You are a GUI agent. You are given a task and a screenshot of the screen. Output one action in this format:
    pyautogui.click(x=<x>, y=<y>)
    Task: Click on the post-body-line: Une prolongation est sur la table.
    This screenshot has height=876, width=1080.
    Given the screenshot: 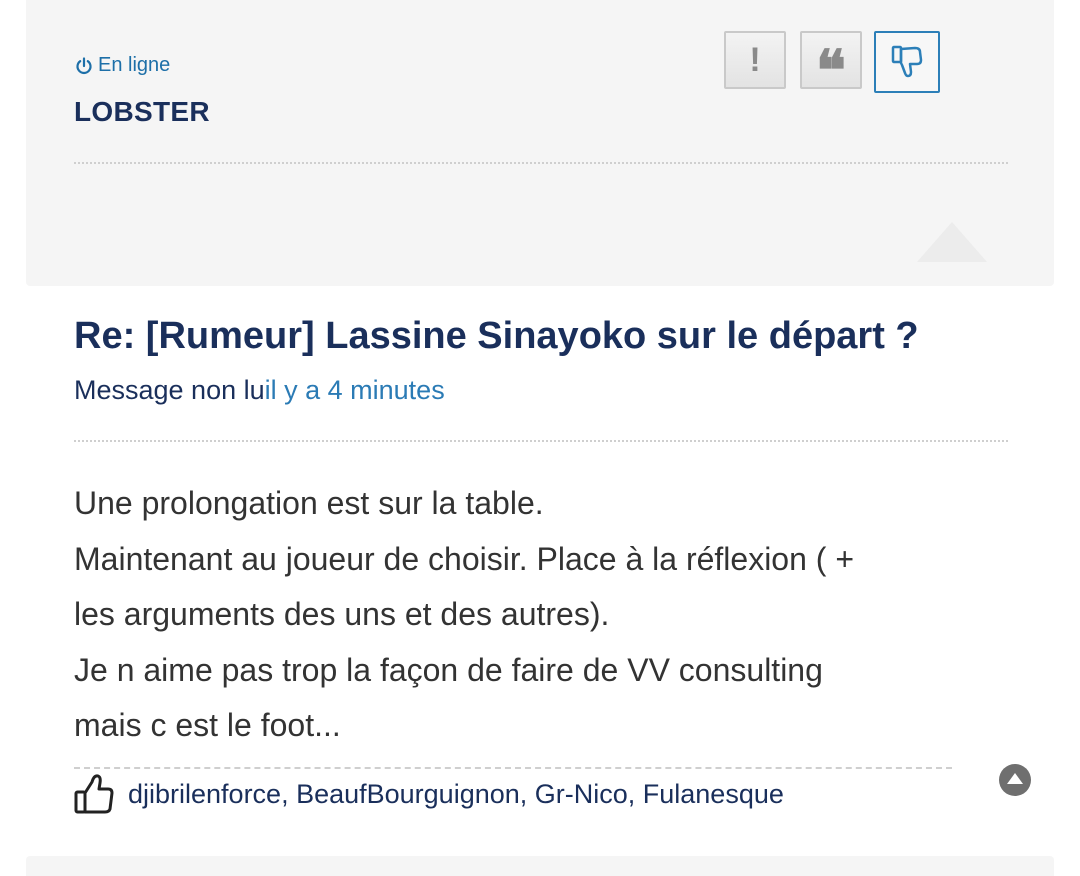 What is the action you would take?
    pyautogui.click(x=309, y=503)
    